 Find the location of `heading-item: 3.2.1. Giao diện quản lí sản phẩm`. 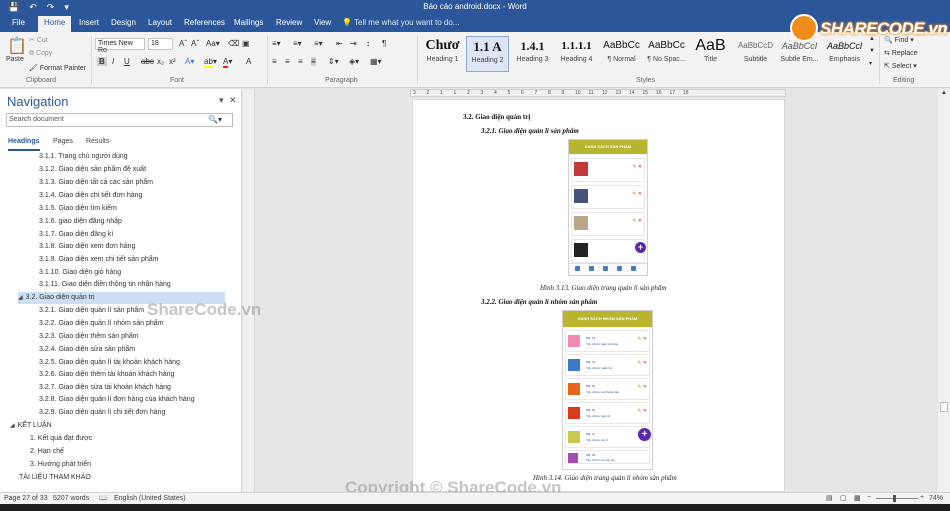

heading-item: 3.2.1. Giao diện quản lí sản phẩm is located at coordinates (91, 311).